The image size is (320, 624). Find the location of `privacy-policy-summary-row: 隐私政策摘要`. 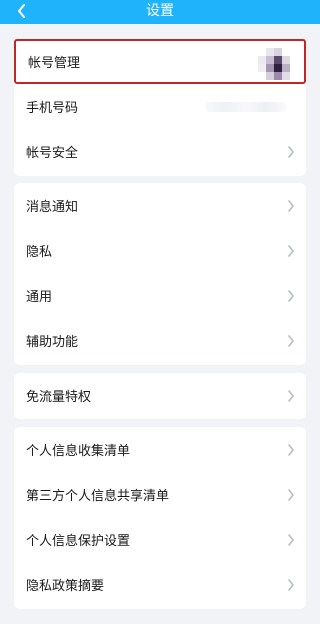

privacy-policy-summary-row: 隐私政策摘要 is located at coordinates (160, 584).